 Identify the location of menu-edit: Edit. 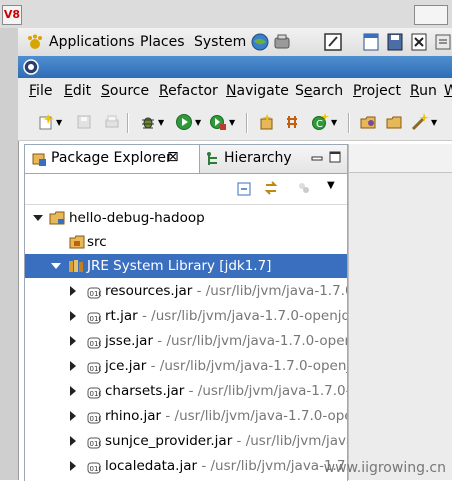
(77, 91).